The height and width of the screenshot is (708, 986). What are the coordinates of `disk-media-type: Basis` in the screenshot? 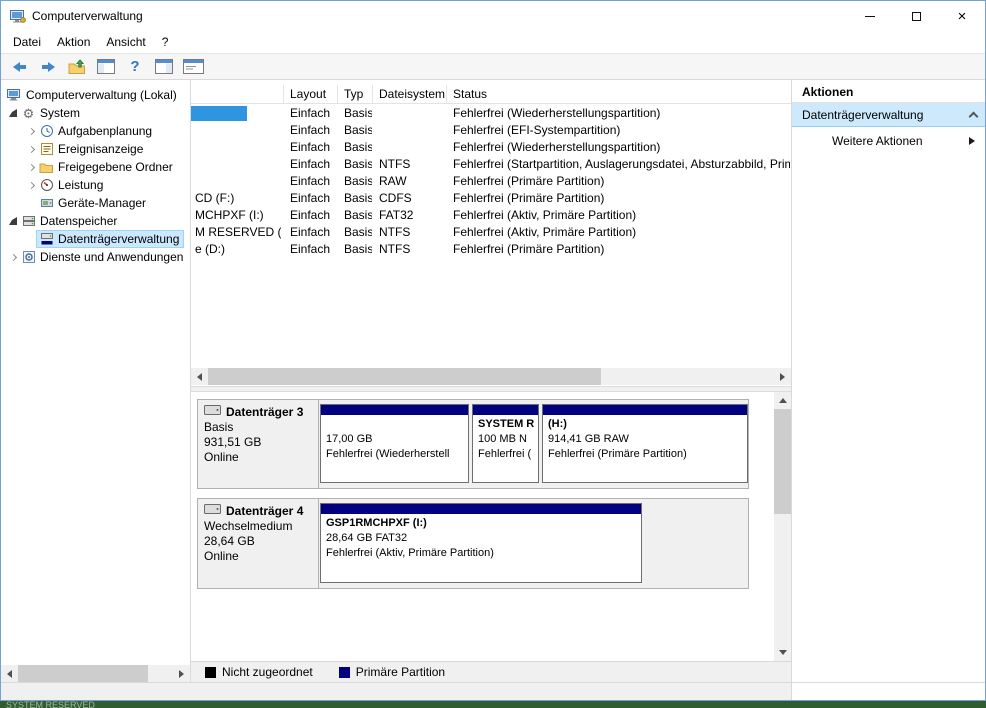 It's located at (219, 427).